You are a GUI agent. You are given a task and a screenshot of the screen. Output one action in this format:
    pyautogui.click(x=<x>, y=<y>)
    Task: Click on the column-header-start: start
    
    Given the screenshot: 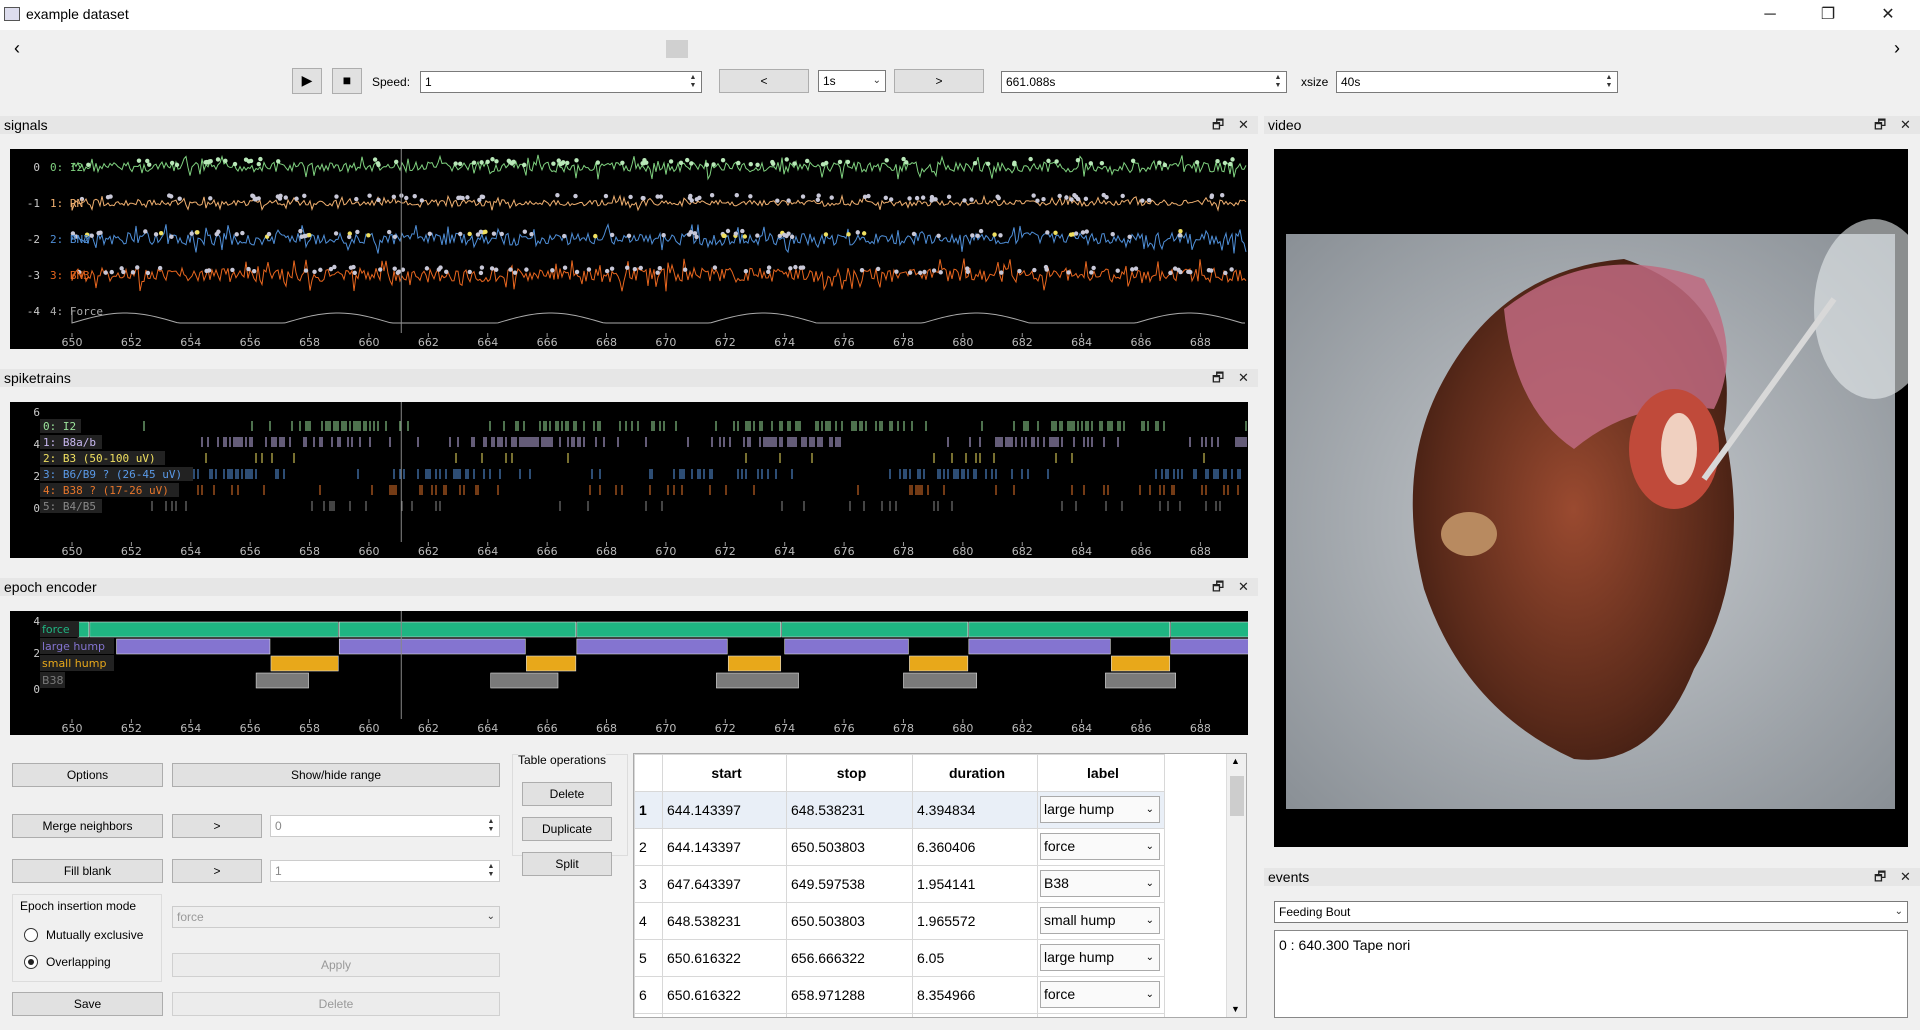 What is the action you would take?
    pyautogui.click(x=724, y=773)
    